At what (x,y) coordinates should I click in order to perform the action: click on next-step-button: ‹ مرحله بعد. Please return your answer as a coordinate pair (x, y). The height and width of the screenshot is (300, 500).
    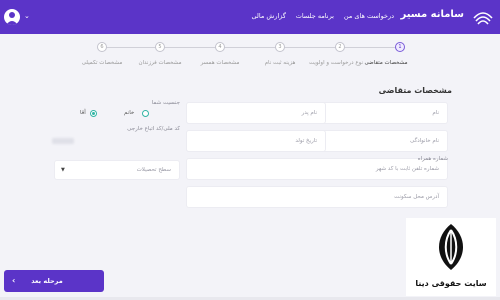
    Looking at the image, I should click on (54, 281).